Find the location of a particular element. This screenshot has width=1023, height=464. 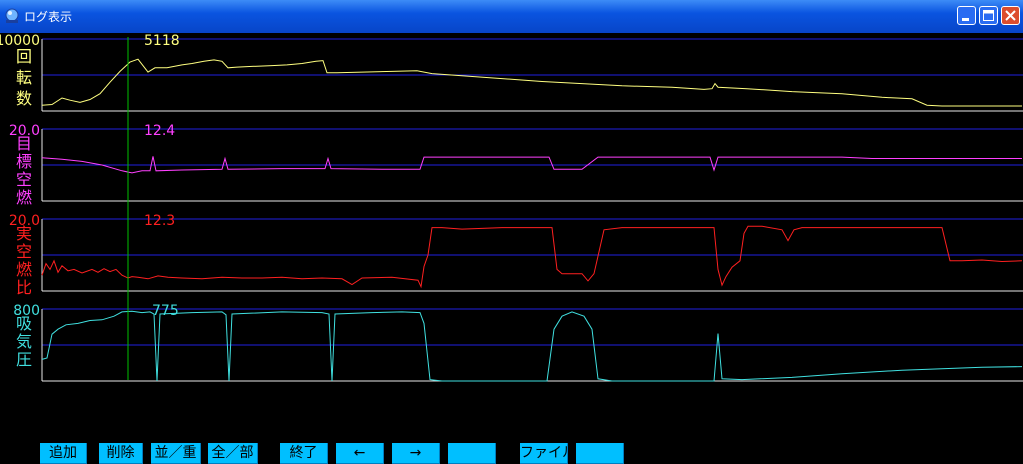

close-button is located at coordinates (1010, 15).